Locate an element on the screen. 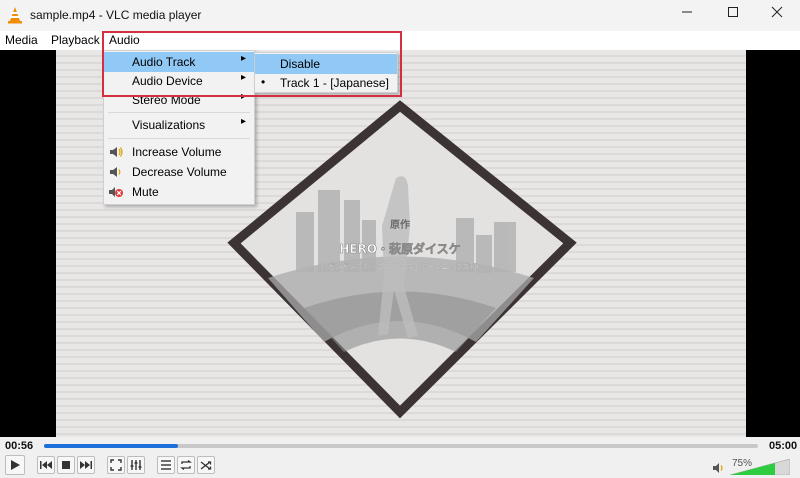 This screenshot has height=478, width=800. submenu-item-track-1: • Track 1 - [Japanese] is located at coordinates (326, 83).